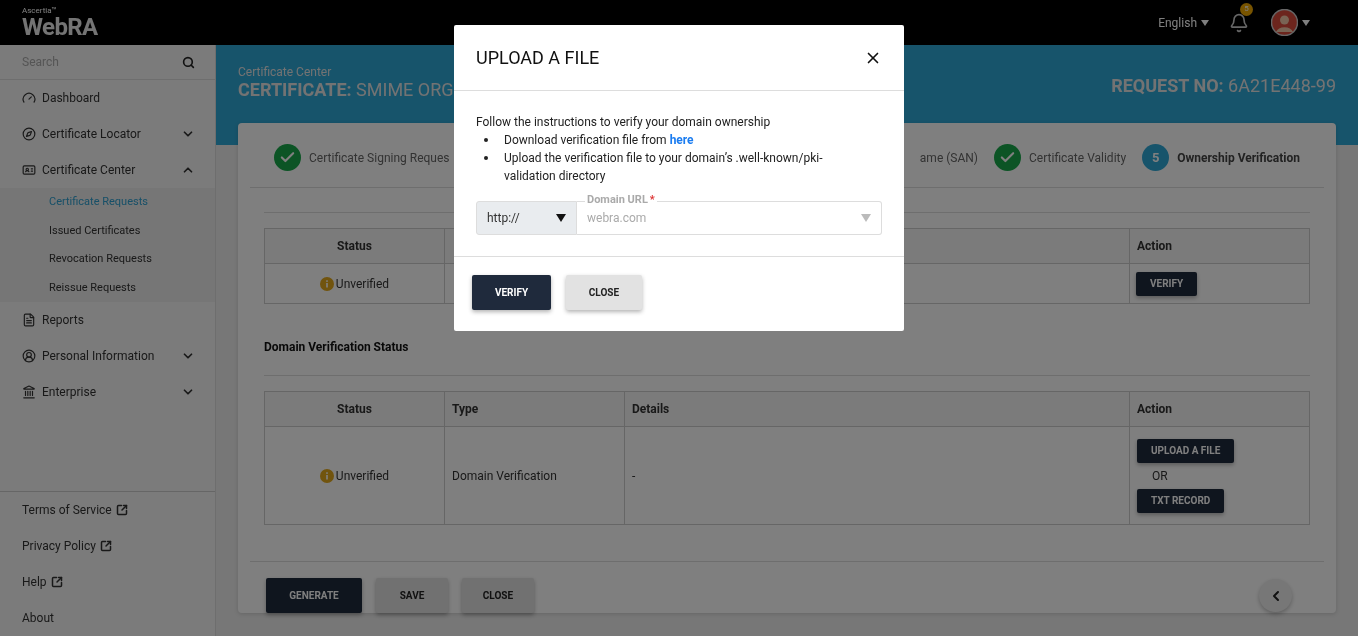 The width and height of the screenshot is (1358, 636). Describe the element at coordinates (188, 62) in the screenshot. I see `search-icon` at that location.